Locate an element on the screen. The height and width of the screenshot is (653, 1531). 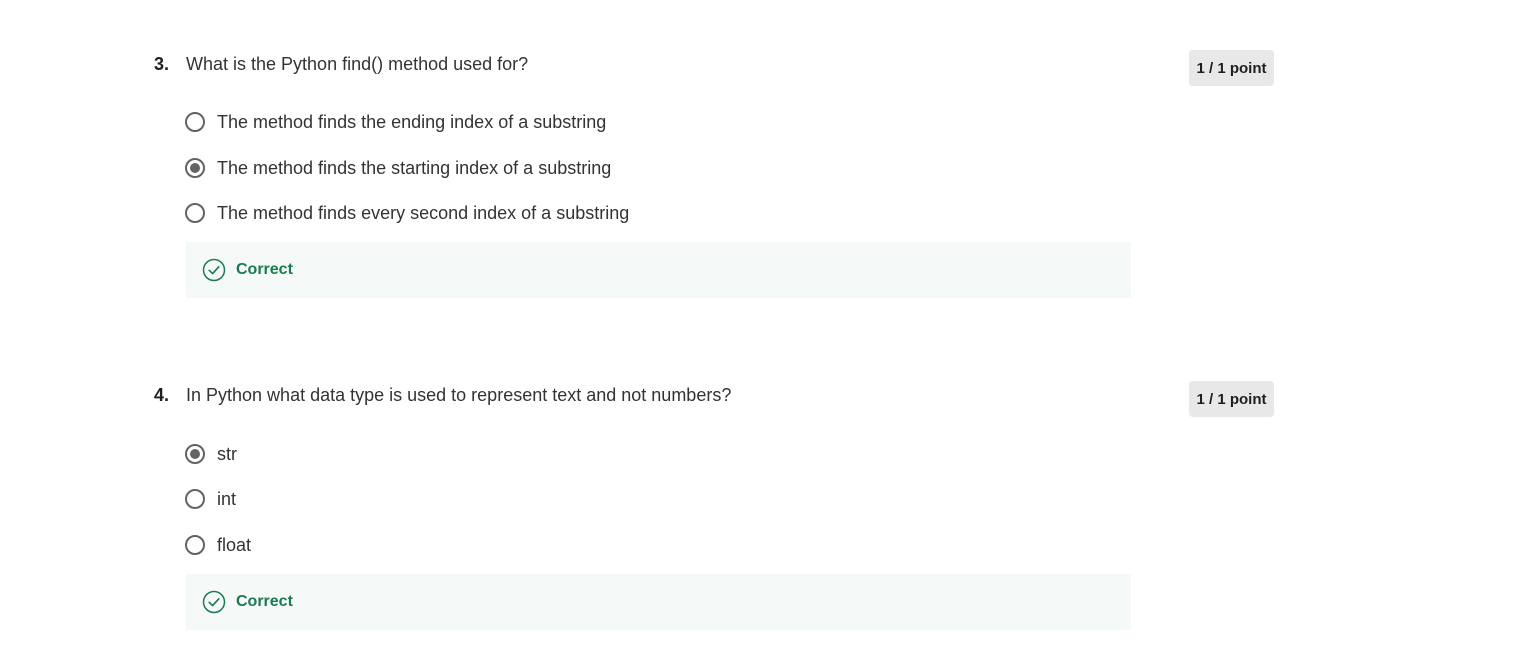
question-number: 3. is located at coordinates (162, 64).